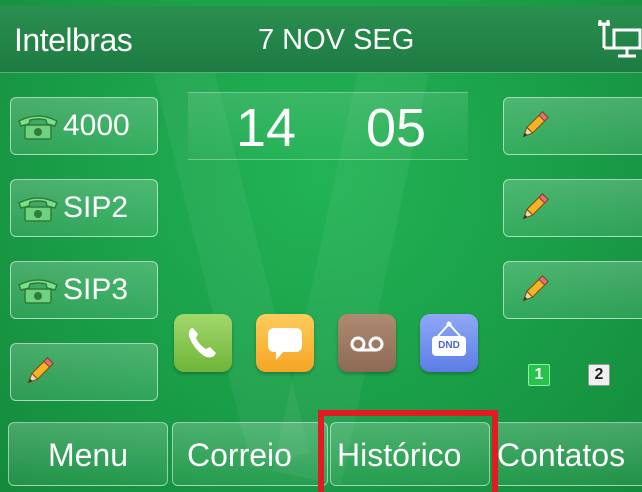 The height and width of the screenshot is (492, 642). What do you see at coordinates (328, 126) in the screenshot?
I see `clock-display: 14 05` at bounding box center [328, 126].